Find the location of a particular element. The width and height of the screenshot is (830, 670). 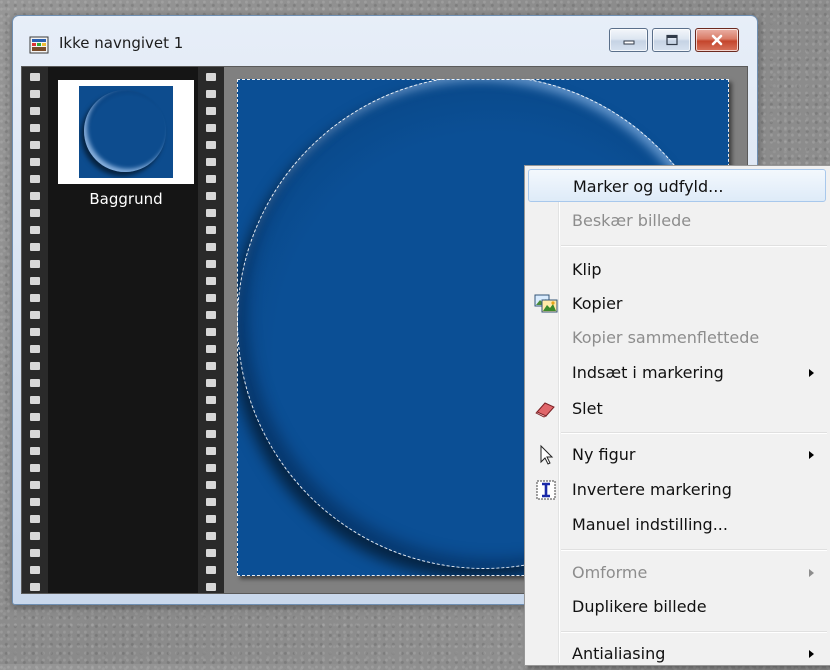

menu-item-new-shape: Ny figur is located at coordinates (677, 454).